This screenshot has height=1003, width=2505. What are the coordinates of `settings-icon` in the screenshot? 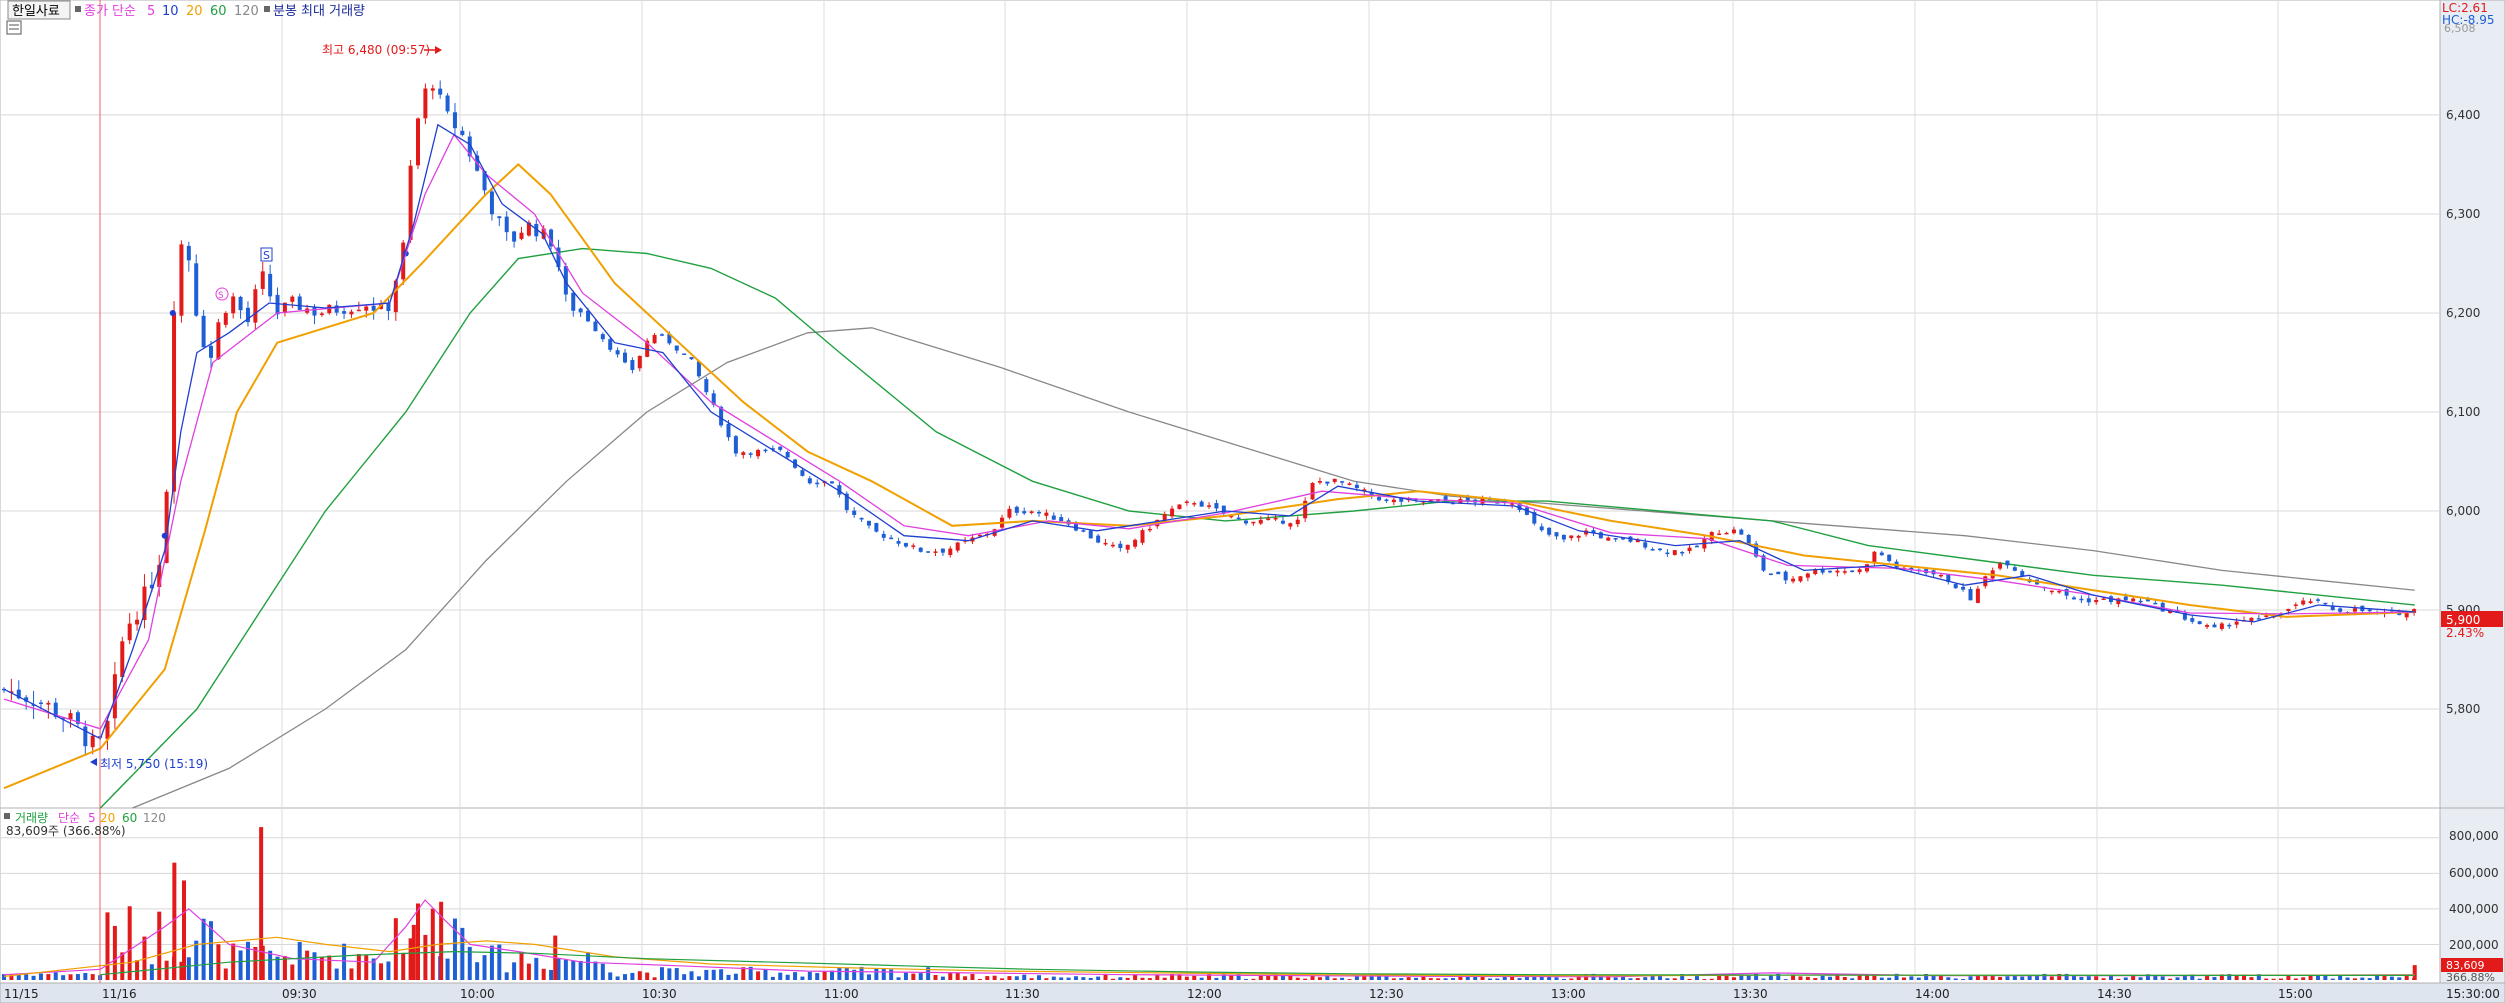 It's located at (14, 27).